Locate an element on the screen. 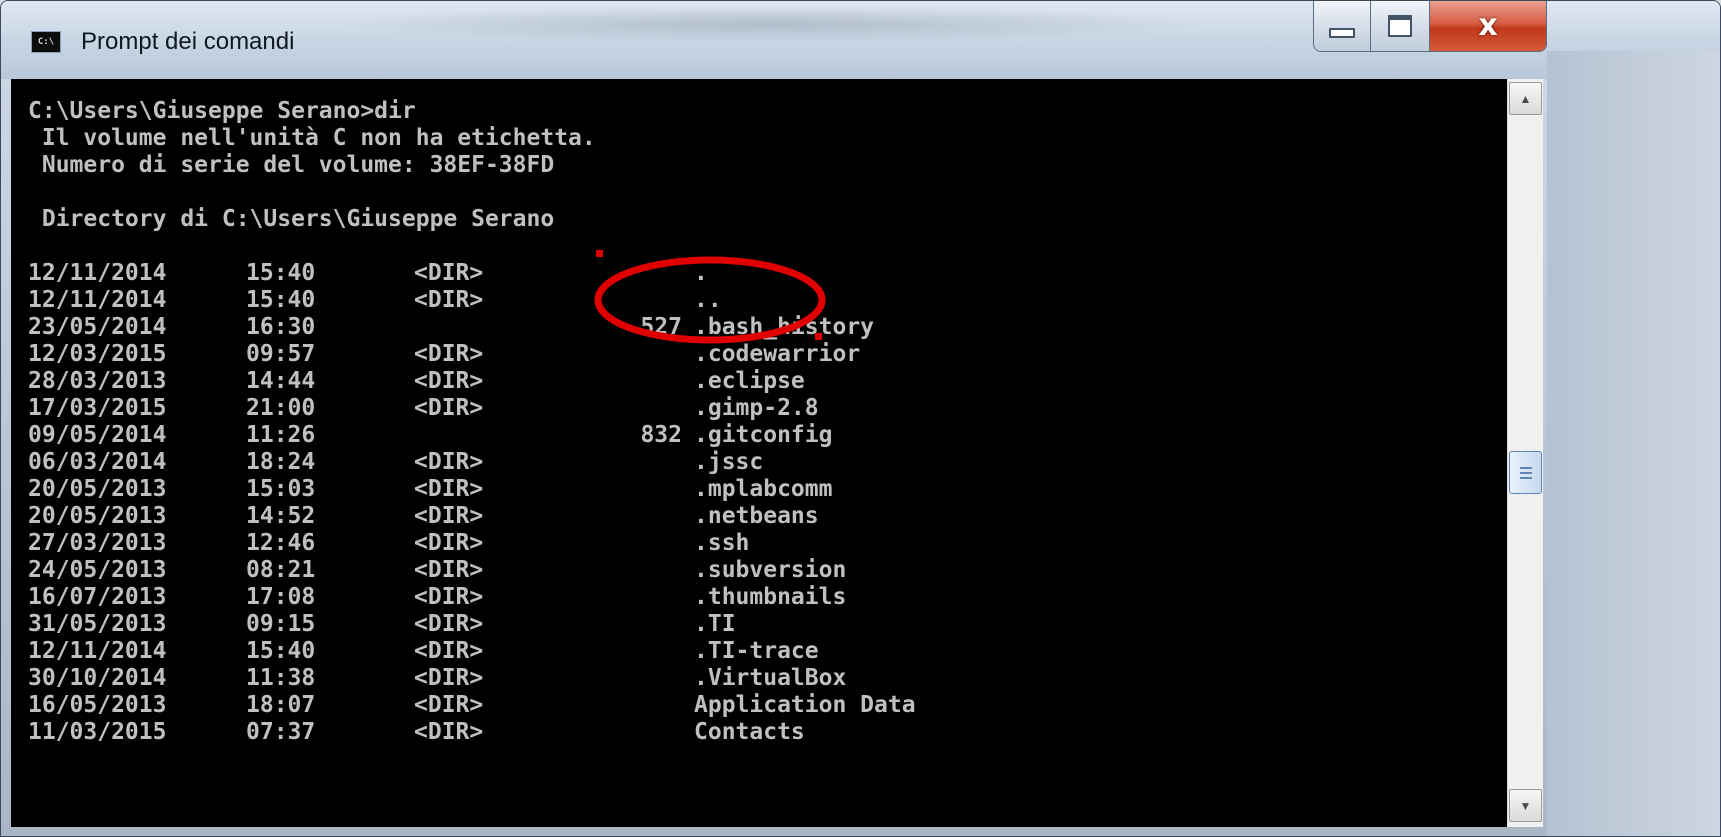 The image size is (1721, 837). grip-icon is located at coordinates (1525, 472).